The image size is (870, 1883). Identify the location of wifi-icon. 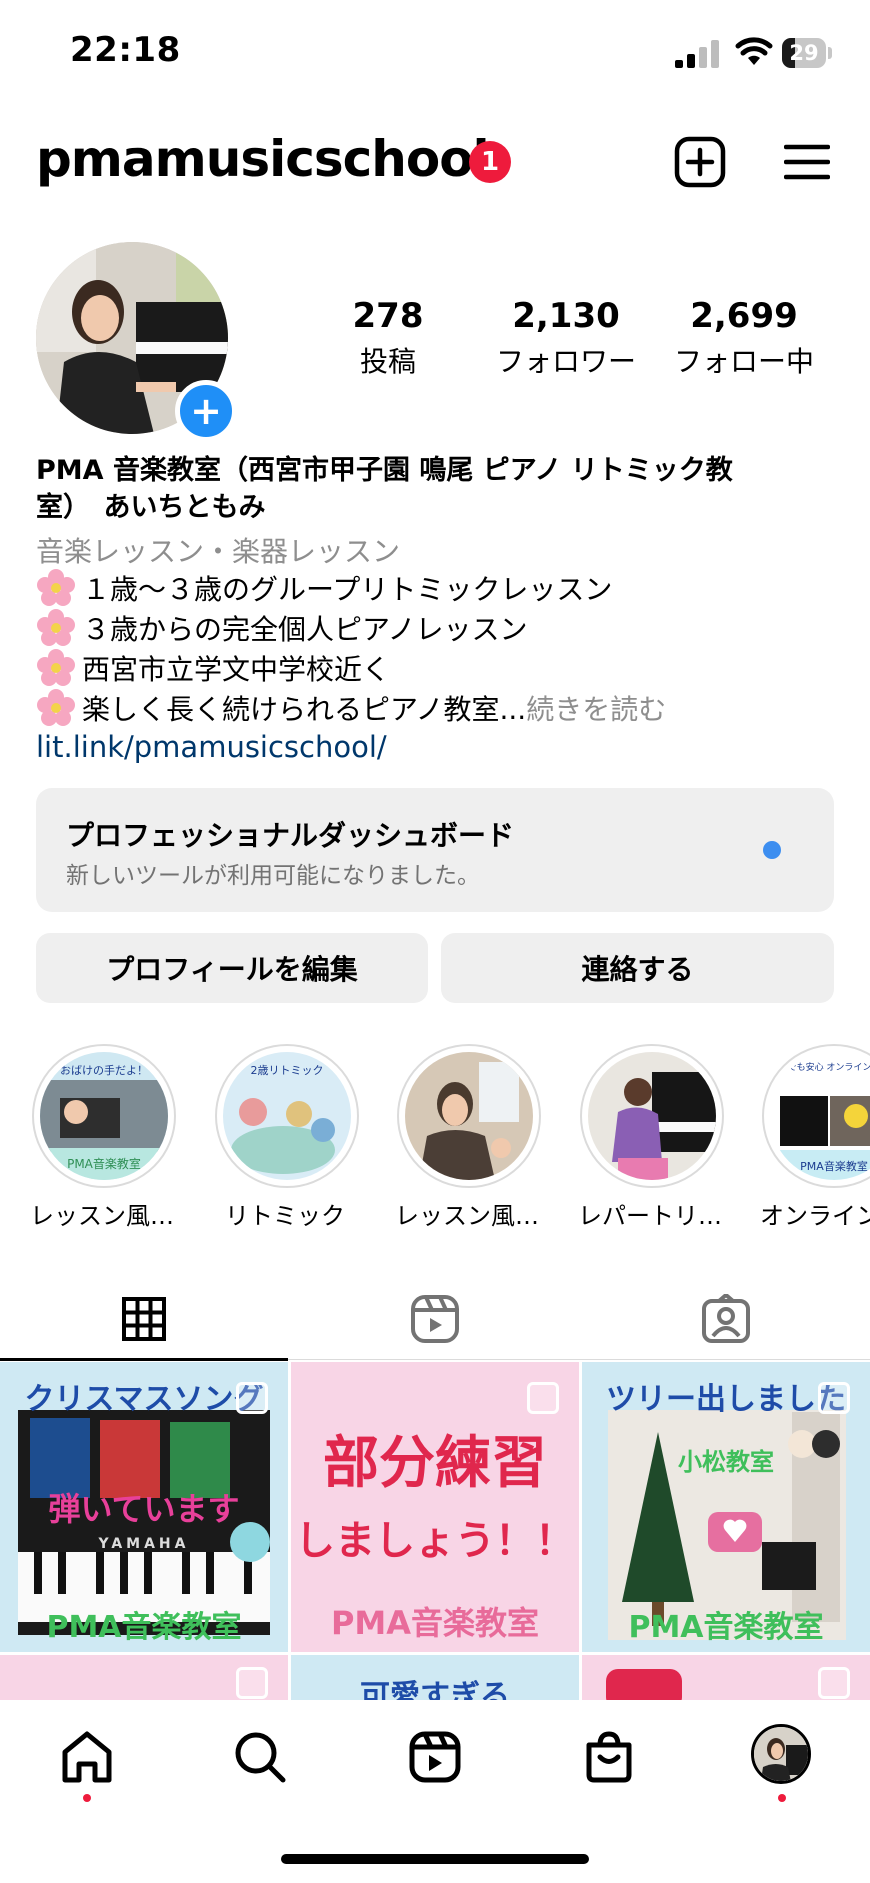
(754, 51).